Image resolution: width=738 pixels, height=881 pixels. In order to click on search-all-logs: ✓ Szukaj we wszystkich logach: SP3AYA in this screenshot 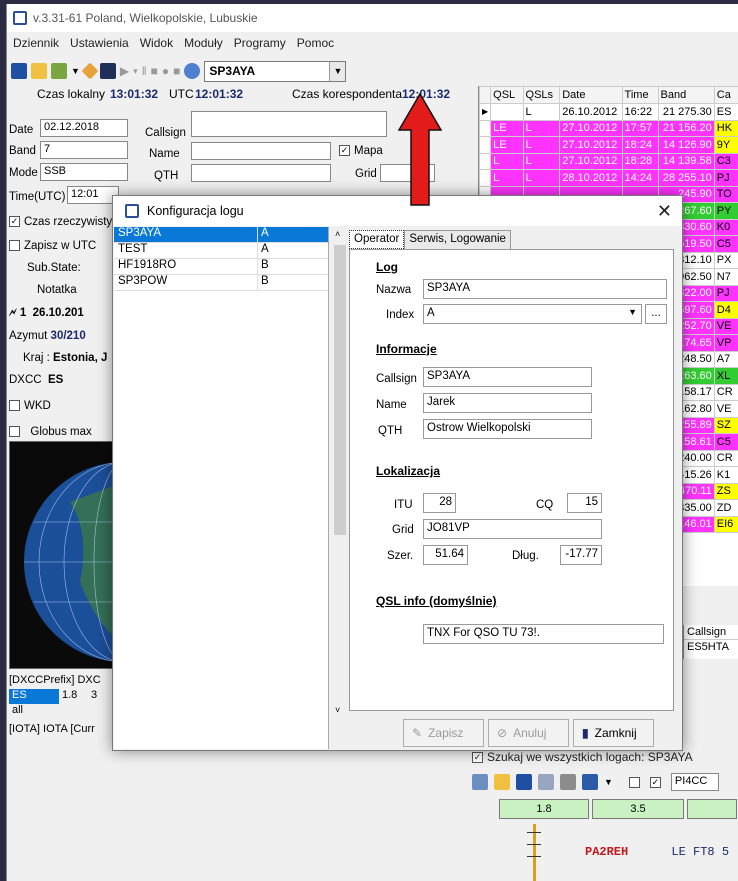, I will do `click(605, 759)`.